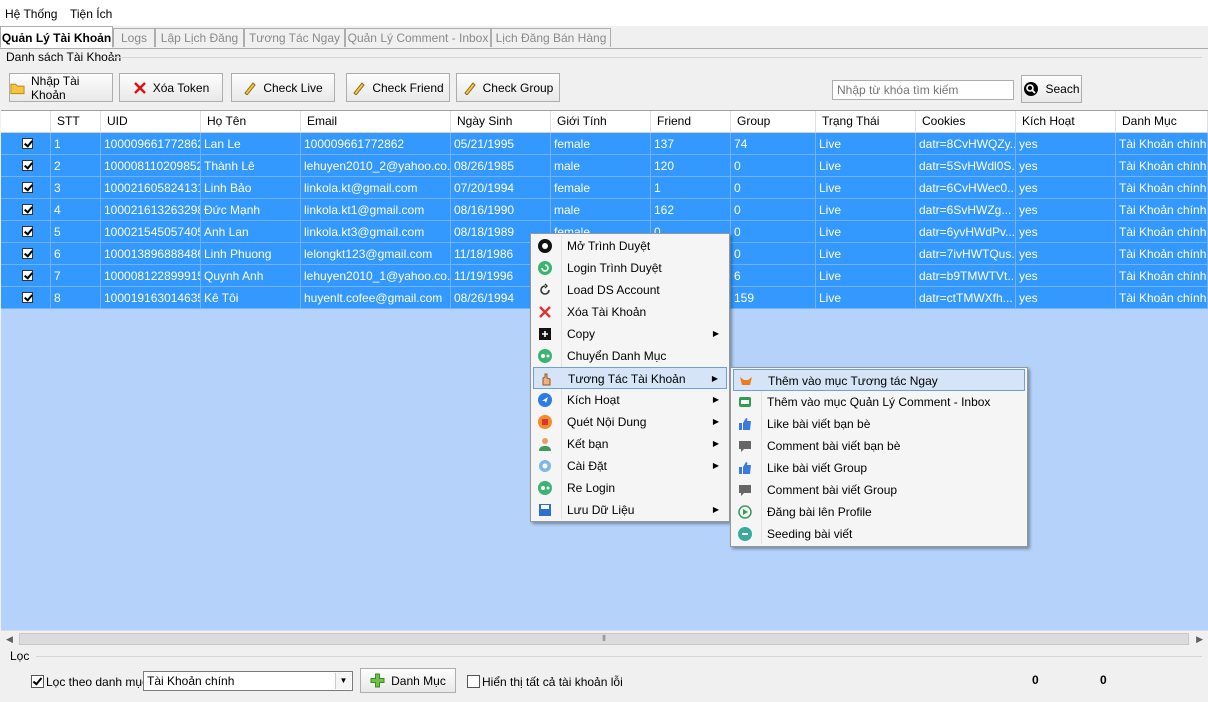 This screenshot has height=702, width=1208. What do you see at coordinates (879, 468) in the screenshot?
I see `submenu-item: Like bài viết Group` at bounding box center [879, 468].